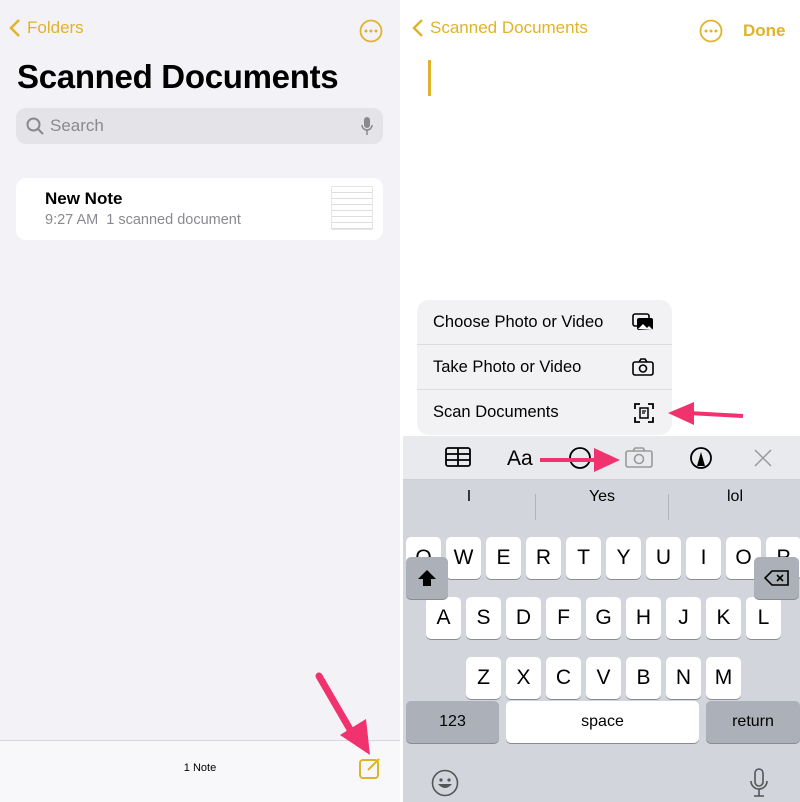  Describe the element at coordinates (72, 220) in the screenshot. I see `note-time: 9:27 AM` at that location.